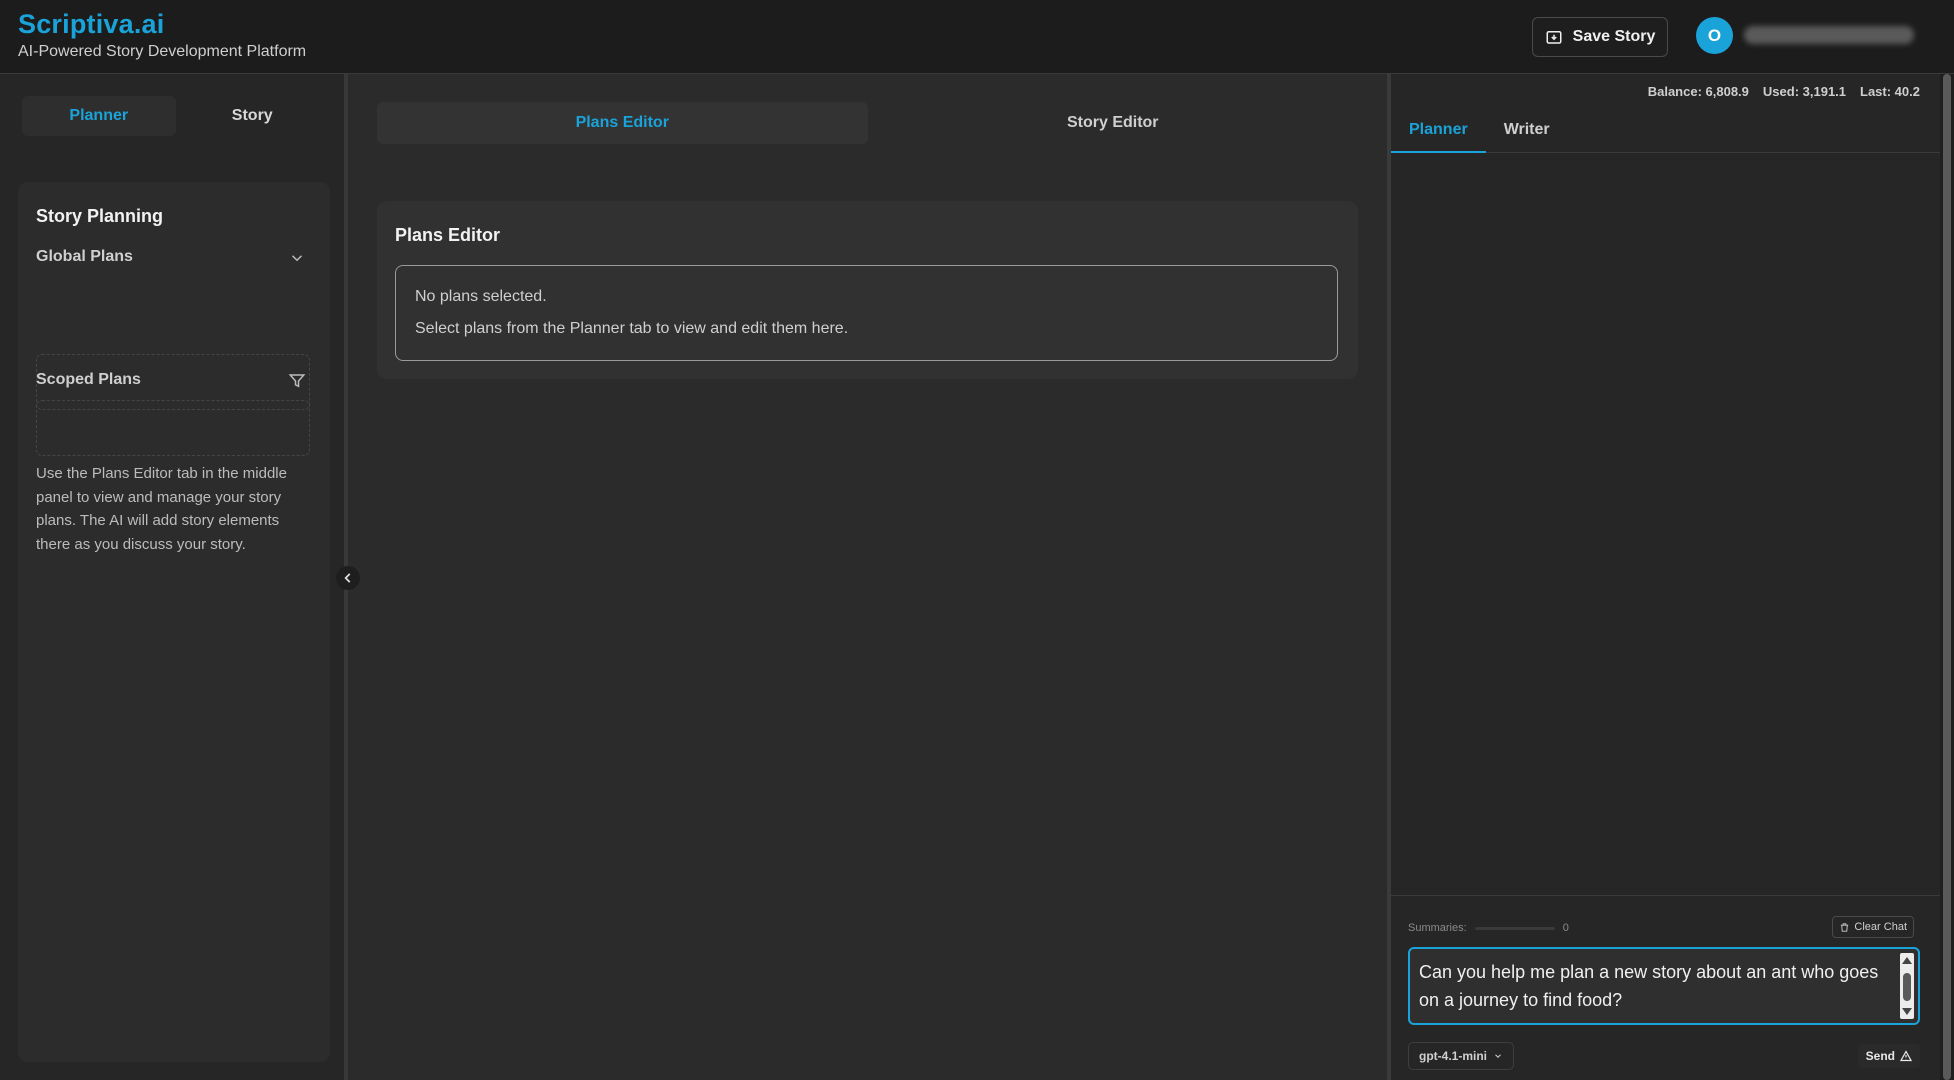 This screenshot has height=1080, width=1954. I want to click on tab-chat-writer: Writer, so click(1527, 130).